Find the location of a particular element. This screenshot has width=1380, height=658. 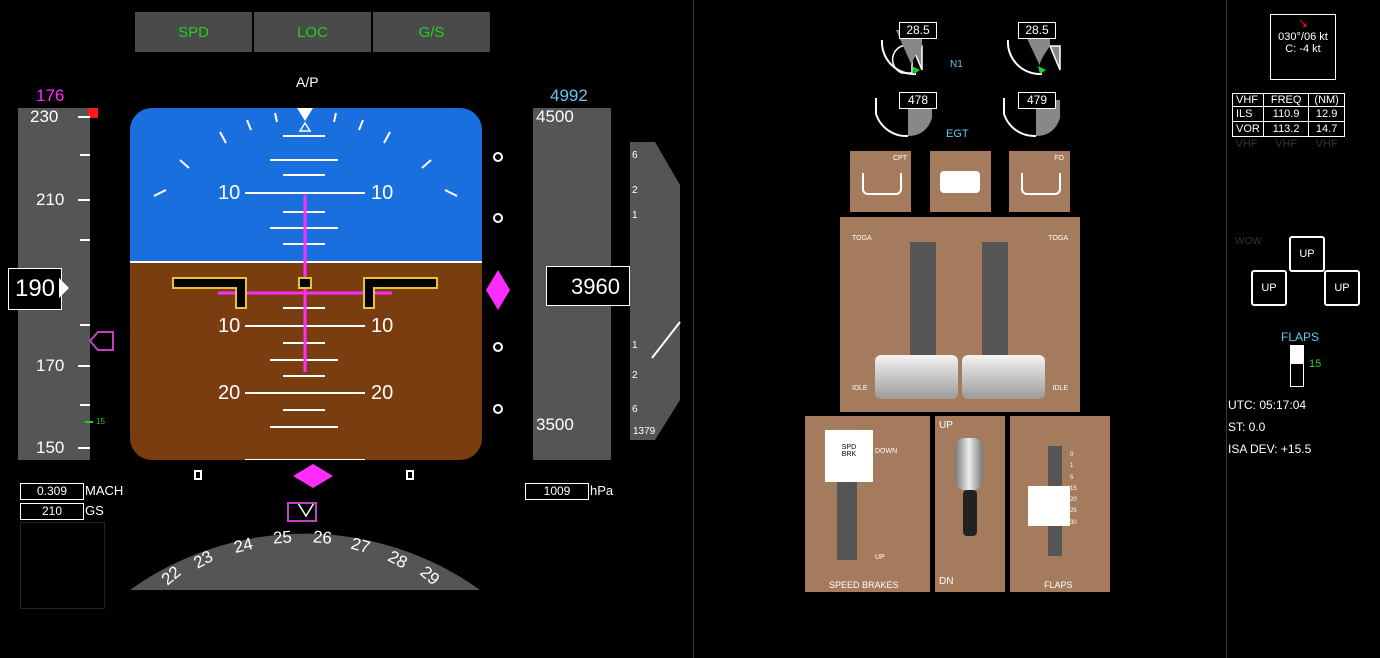

utc-time: UTC: 05:17:04 is located at coordinates (1267, 405).